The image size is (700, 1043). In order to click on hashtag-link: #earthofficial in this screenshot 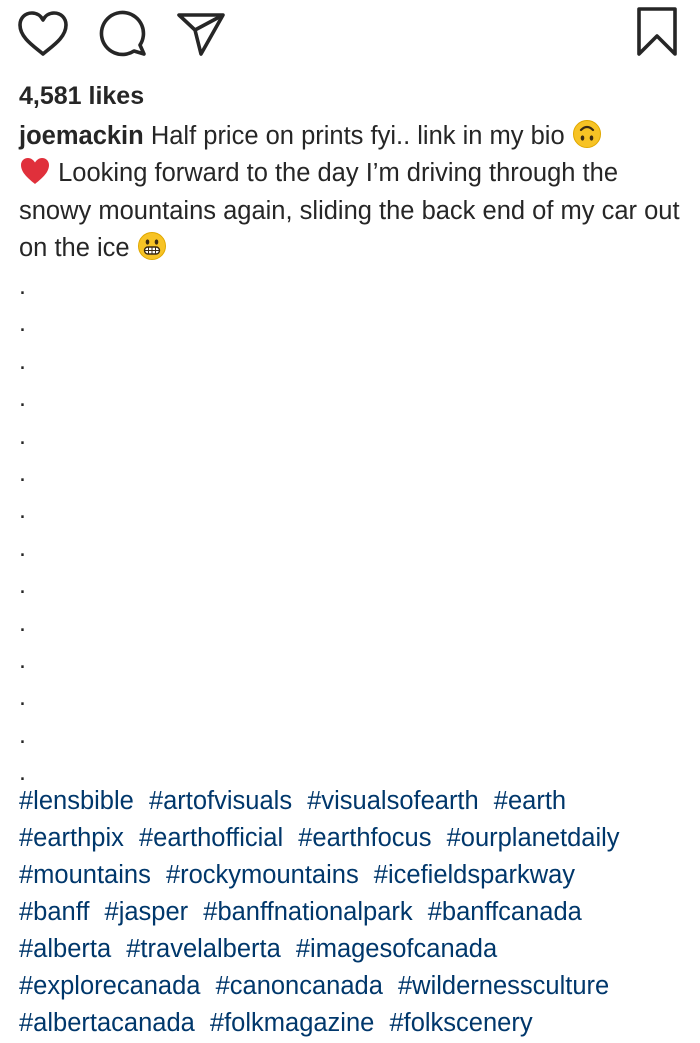, I will do `click(211, 838)`.